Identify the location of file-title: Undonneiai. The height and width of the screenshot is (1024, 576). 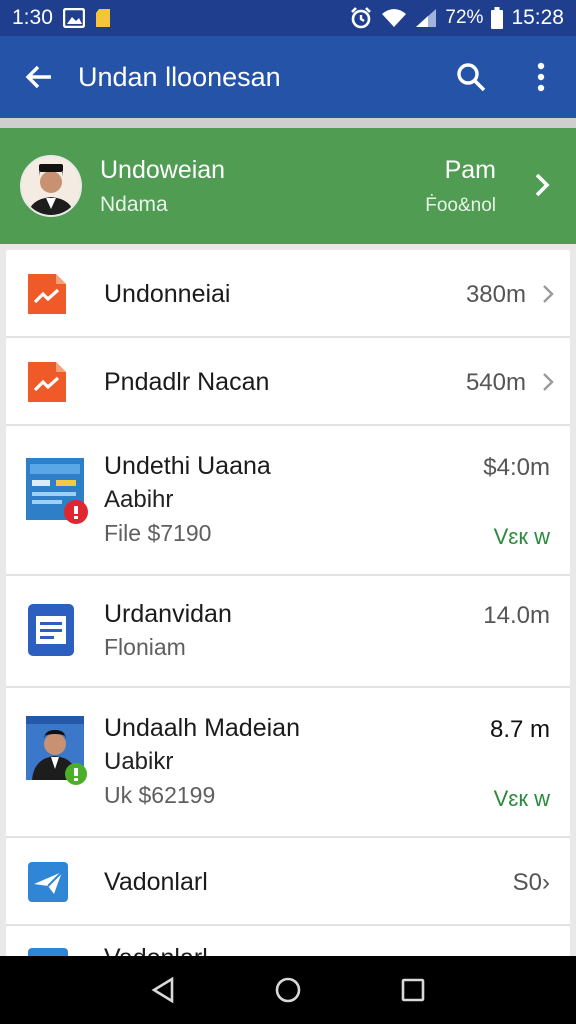
(167, 294).